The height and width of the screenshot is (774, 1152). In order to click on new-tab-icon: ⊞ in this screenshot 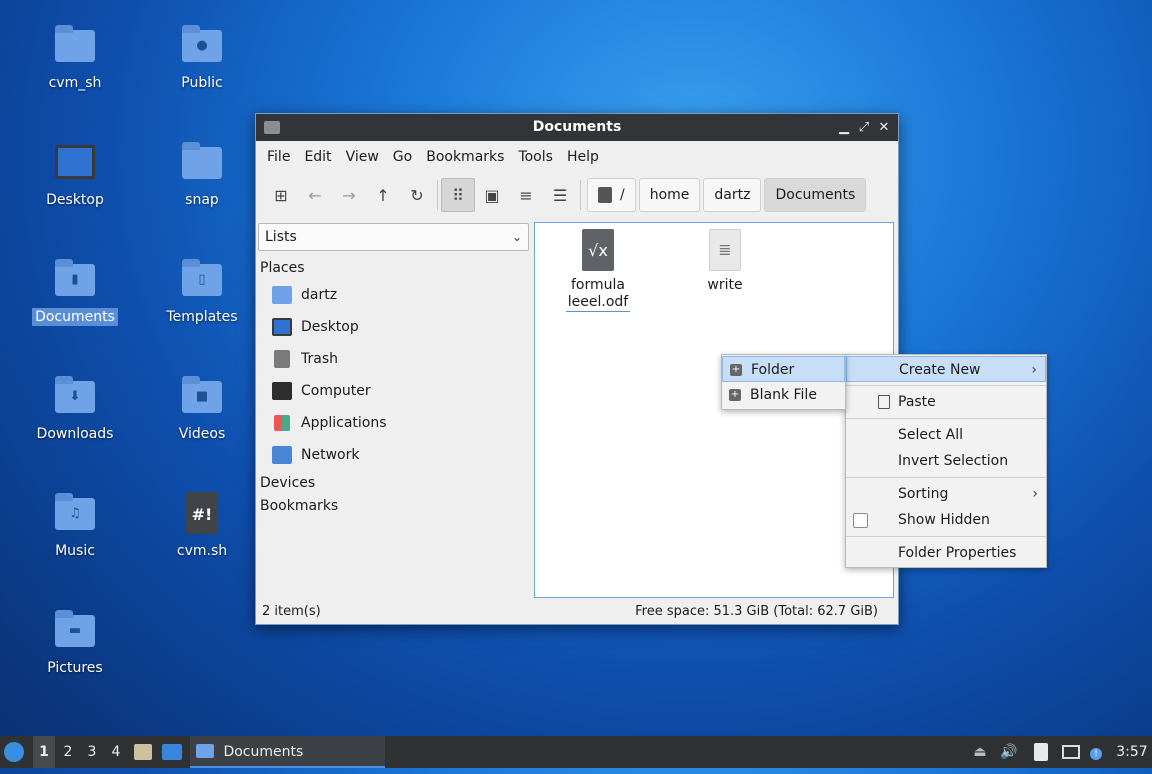, I will do `click(281, 195)`.